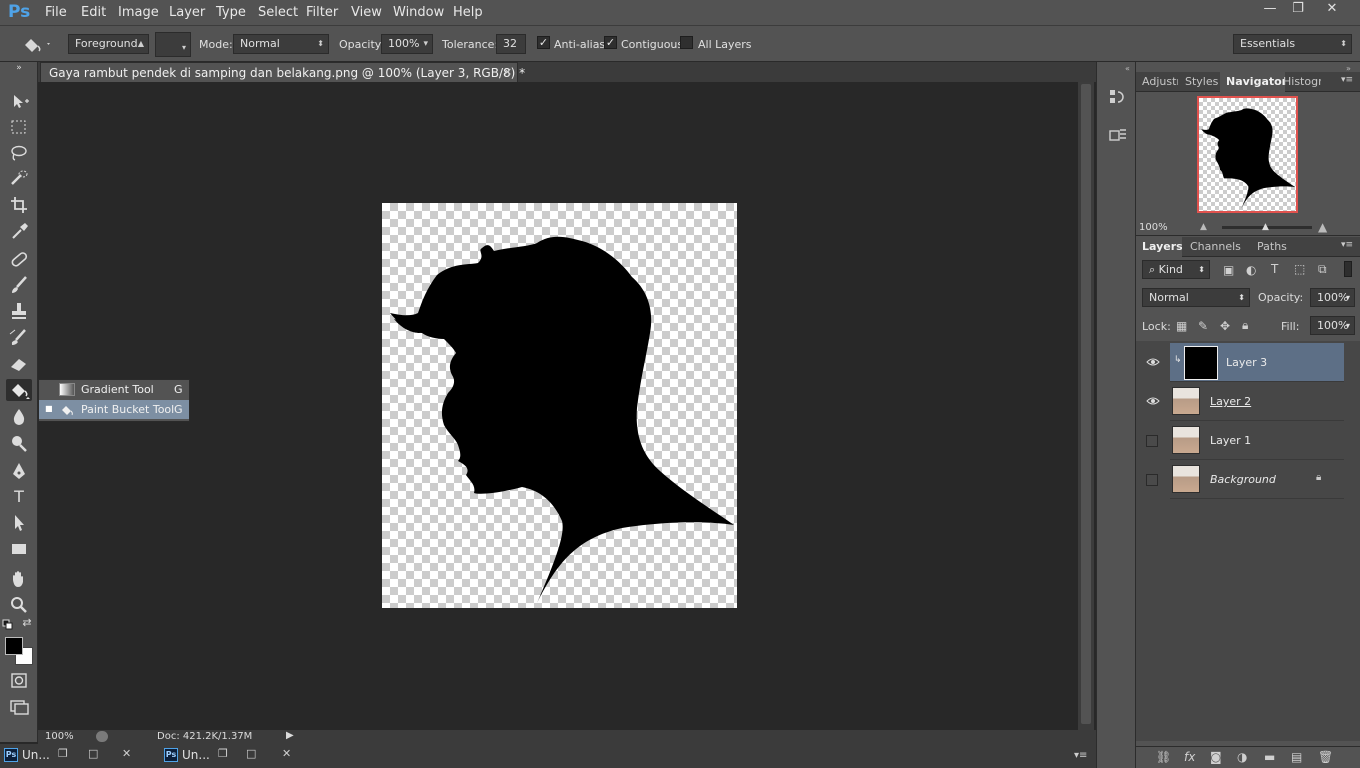  Describe the element at coordinates (1257, 479) in the screenshot. I see `layer-row-background: Background 🔒︎` at that location.